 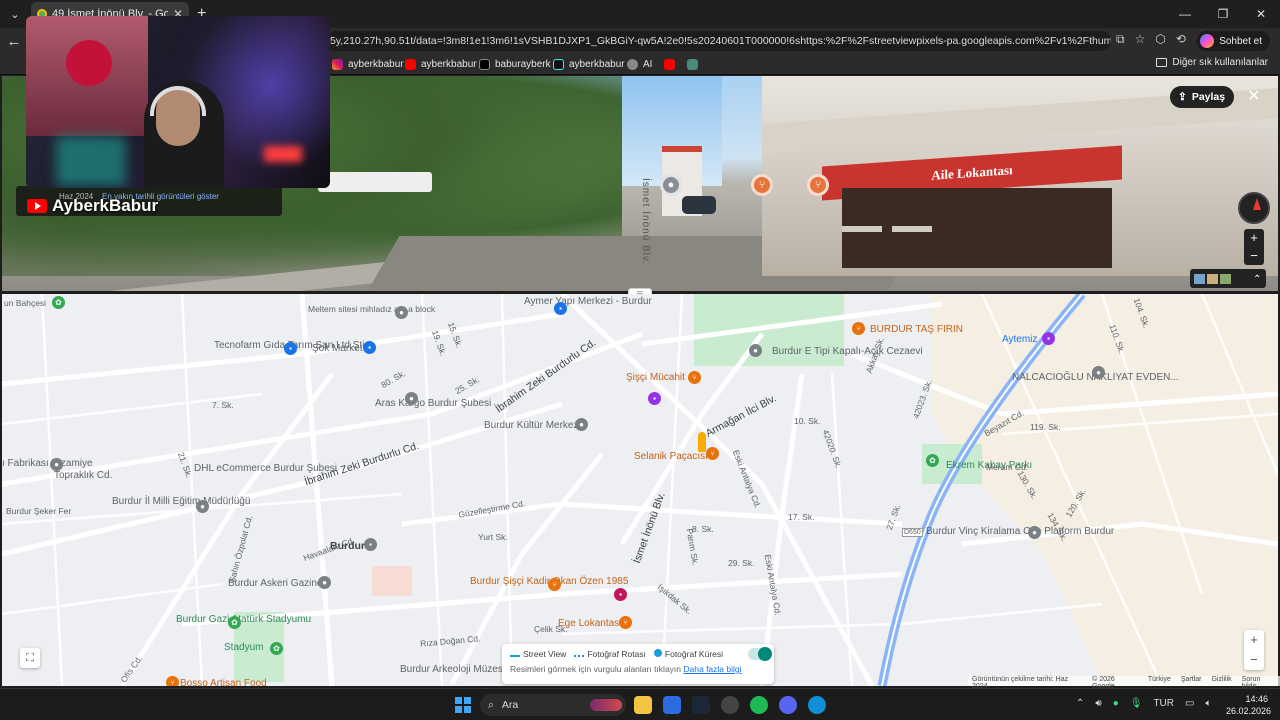 What do you see at coordinates (701, 705) in the screenshot?
I see `steam-icon` at bounding box center [701, 705].